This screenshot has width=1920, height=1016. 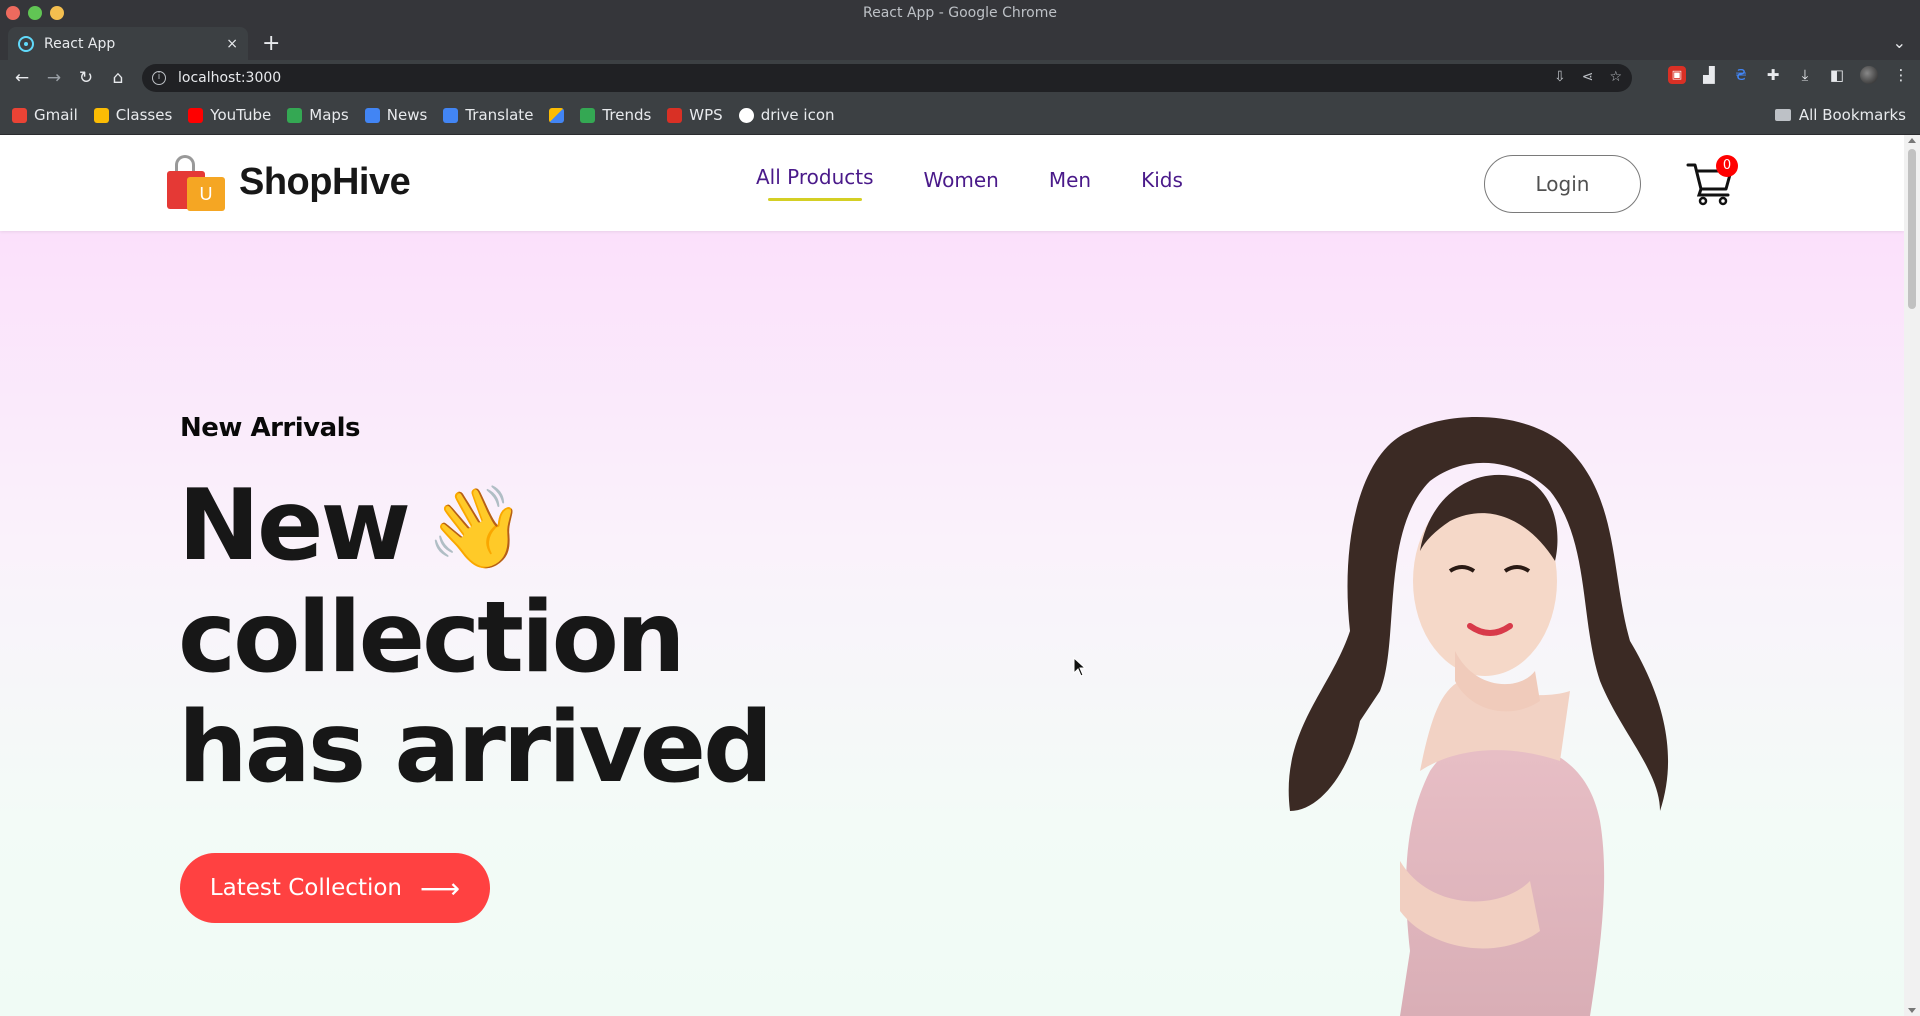 I want to click on omnibox-actions: ⇩ ⋖ ☆, so click(x=1588, y=77).